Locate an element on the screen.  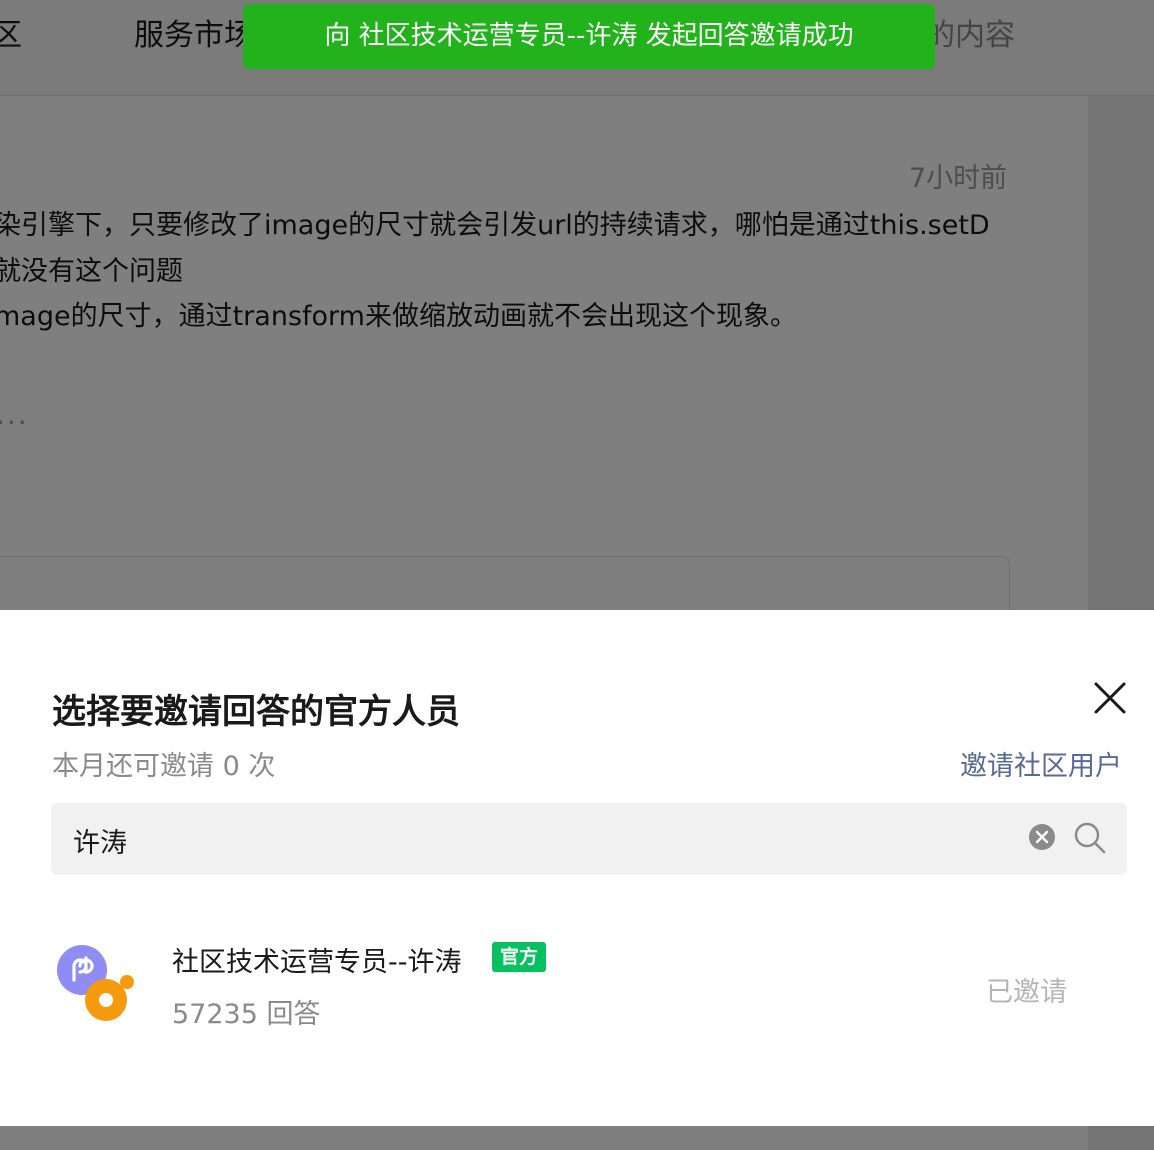
close-icon is located at coordinates (1110, 698).